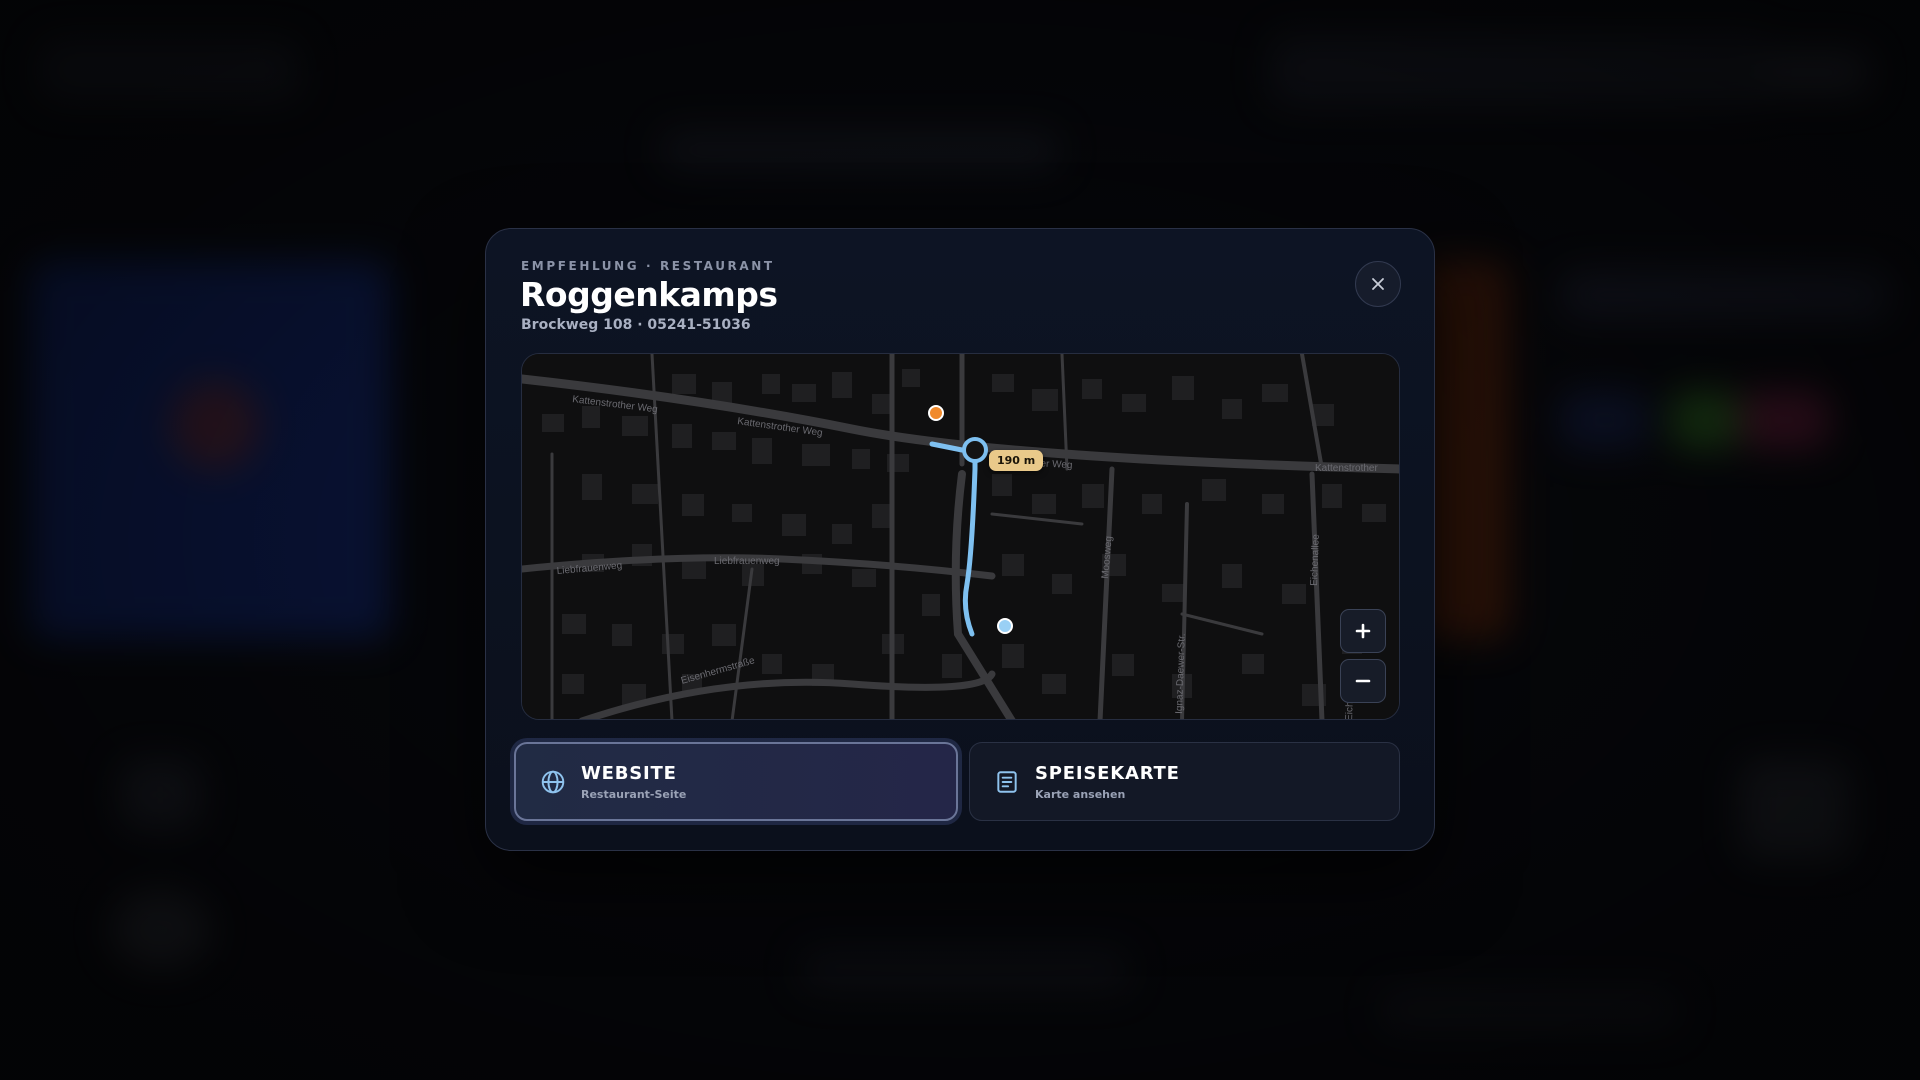 The image size is (1920, 1080). Describe the element at coordinates (736, 781) in the screenshot. I see `website-button: WEBSITE Restaurant-Seite` at that location.